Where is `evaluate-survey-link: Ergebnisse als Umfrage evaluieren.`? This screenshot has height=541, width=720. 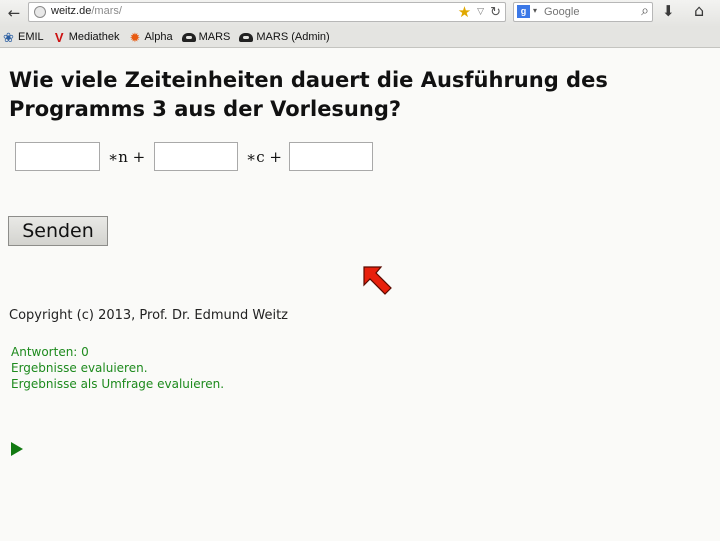
evaluate-survey-link: Ergebnisse als Umfrage evaluieren. is located at coordinates (117, 384).